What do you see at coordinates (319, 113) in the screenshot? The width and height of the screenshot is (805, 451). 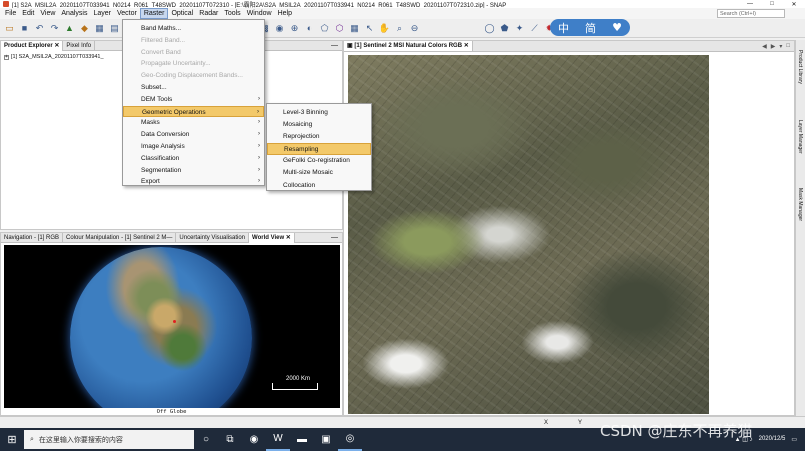 I see `submenu-item-level3-binning: Level-3 Binning` at bounding box center [319, 113].